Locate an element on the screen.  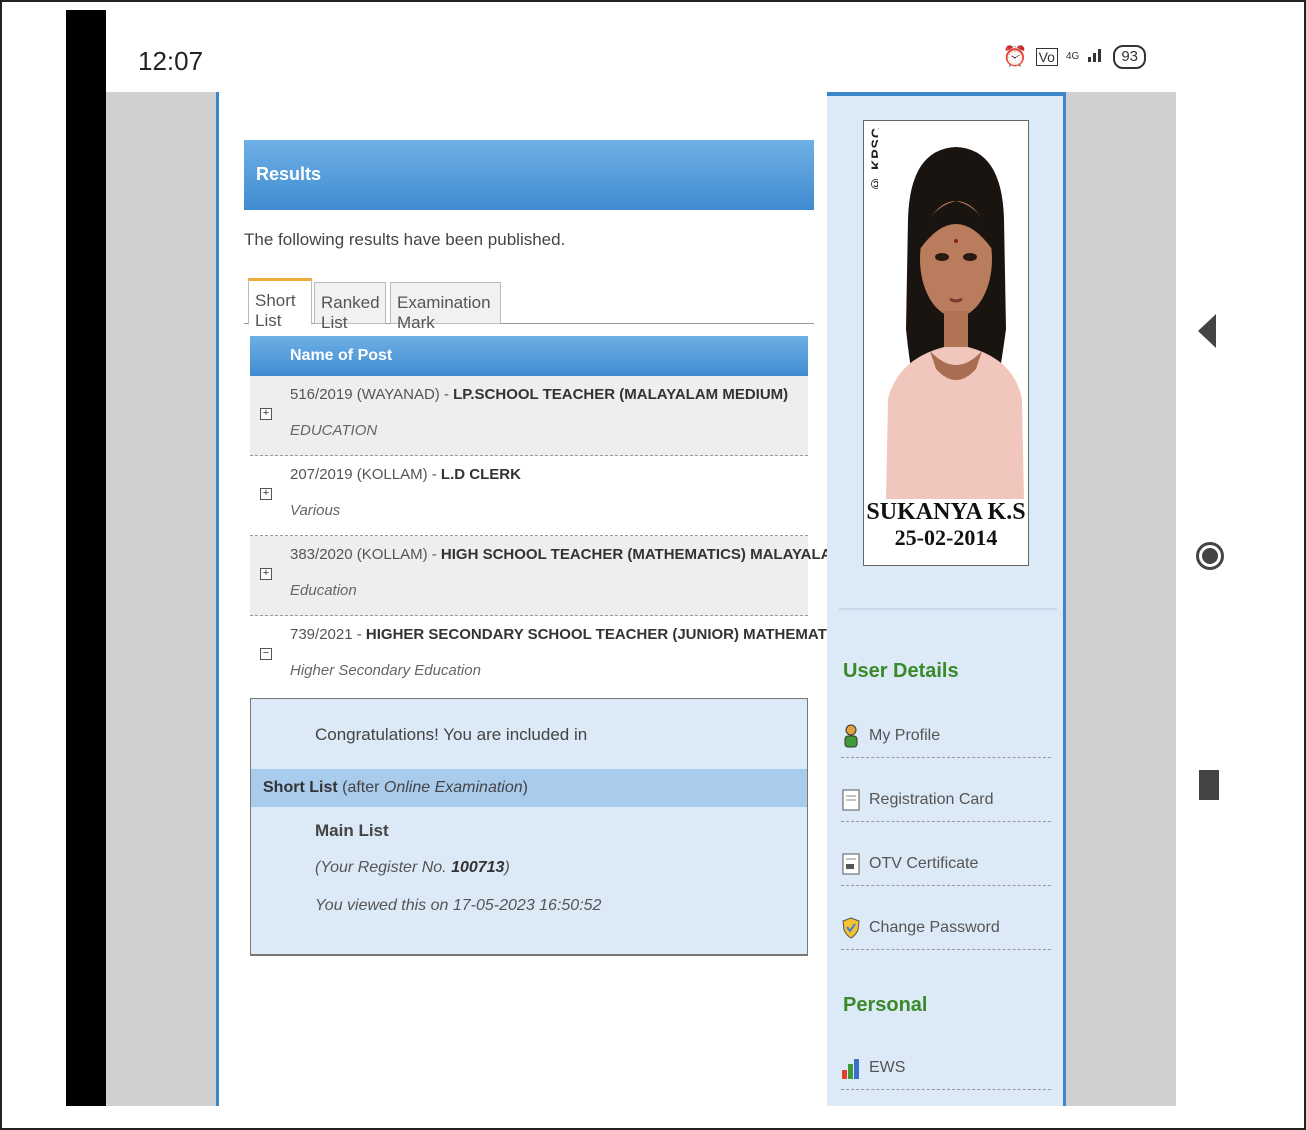
tab-ranked-list: Ranked List is located at coordinates (350, 307).